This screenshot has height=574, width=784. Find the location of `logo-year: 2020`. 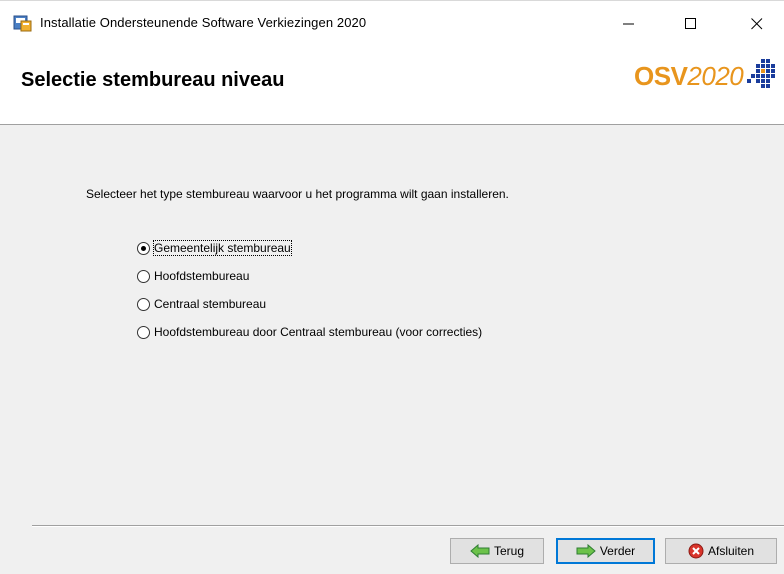

logo-year: 2020 is located at coordinates (715, 75).